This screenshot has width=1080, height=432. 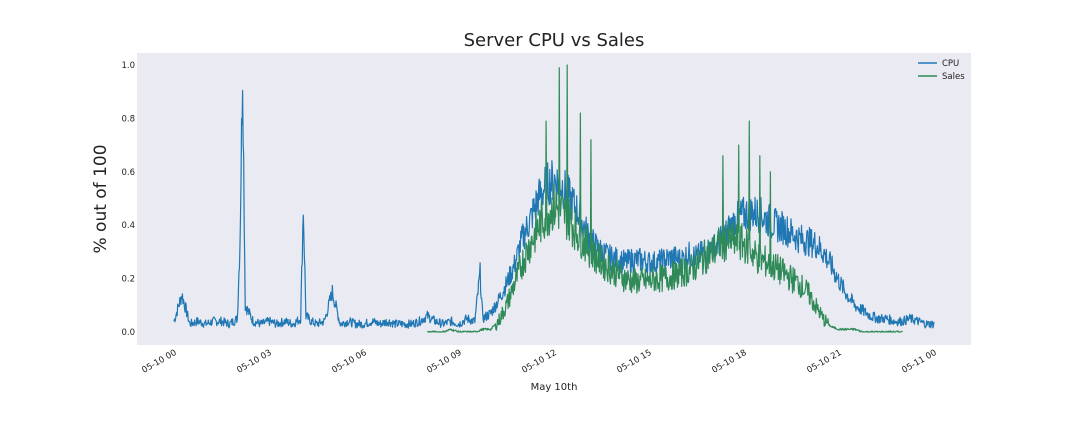 I want to click on x-tick-label: 05-10 12, so click(x=539, y=362).